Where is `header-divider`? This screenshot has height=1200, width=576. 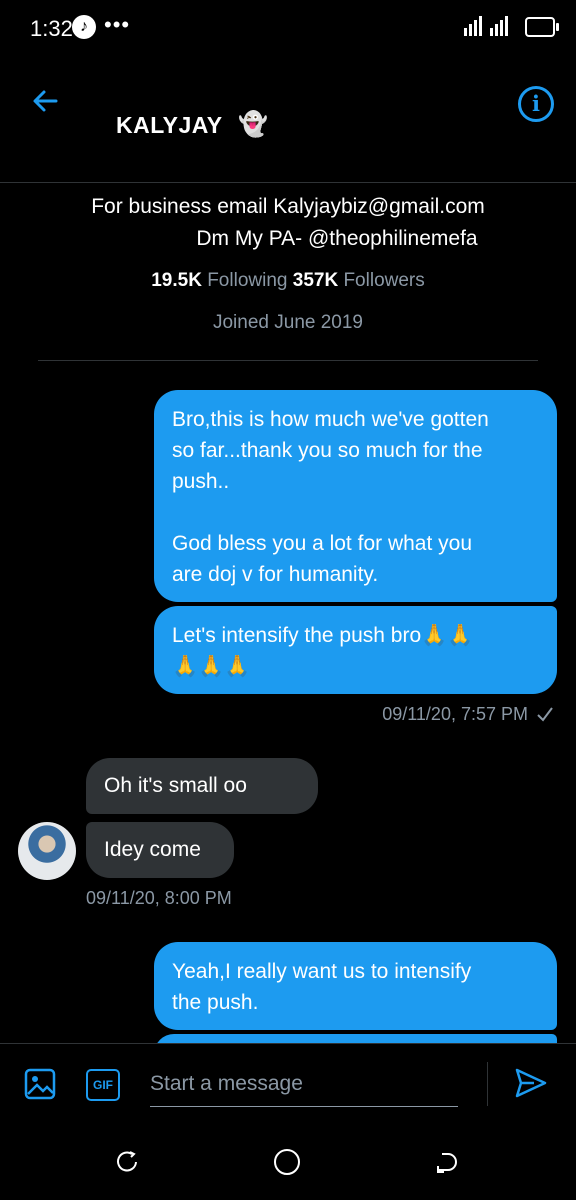
header-divider is located at coordinates (288, 182).